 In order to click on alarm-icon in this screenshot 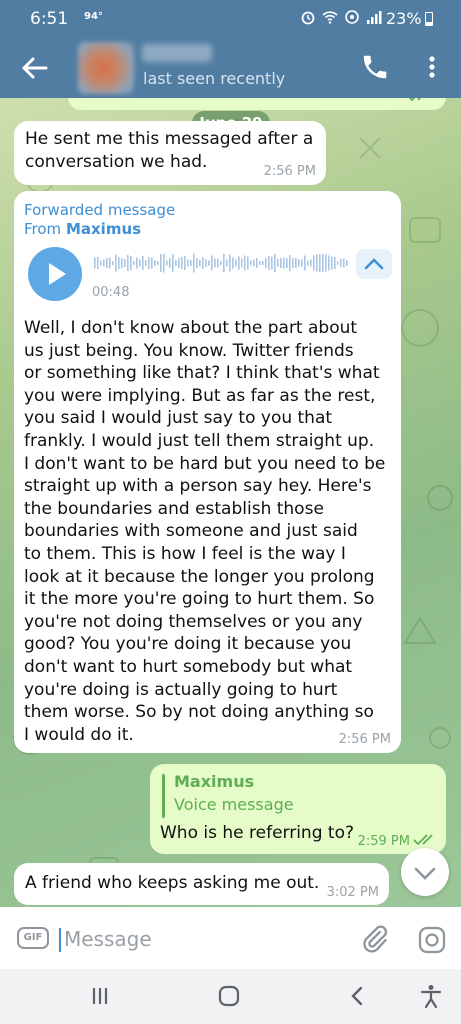, I will do `click(308, 18)`.